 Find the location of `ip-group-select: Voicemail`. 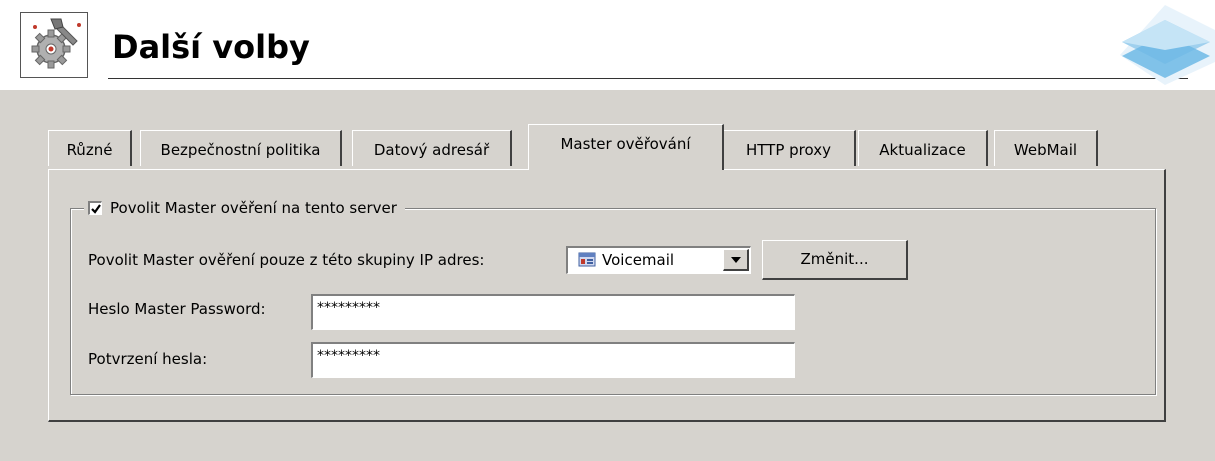

ip-group-select: Voicemail is located at coordinates (658, 260).